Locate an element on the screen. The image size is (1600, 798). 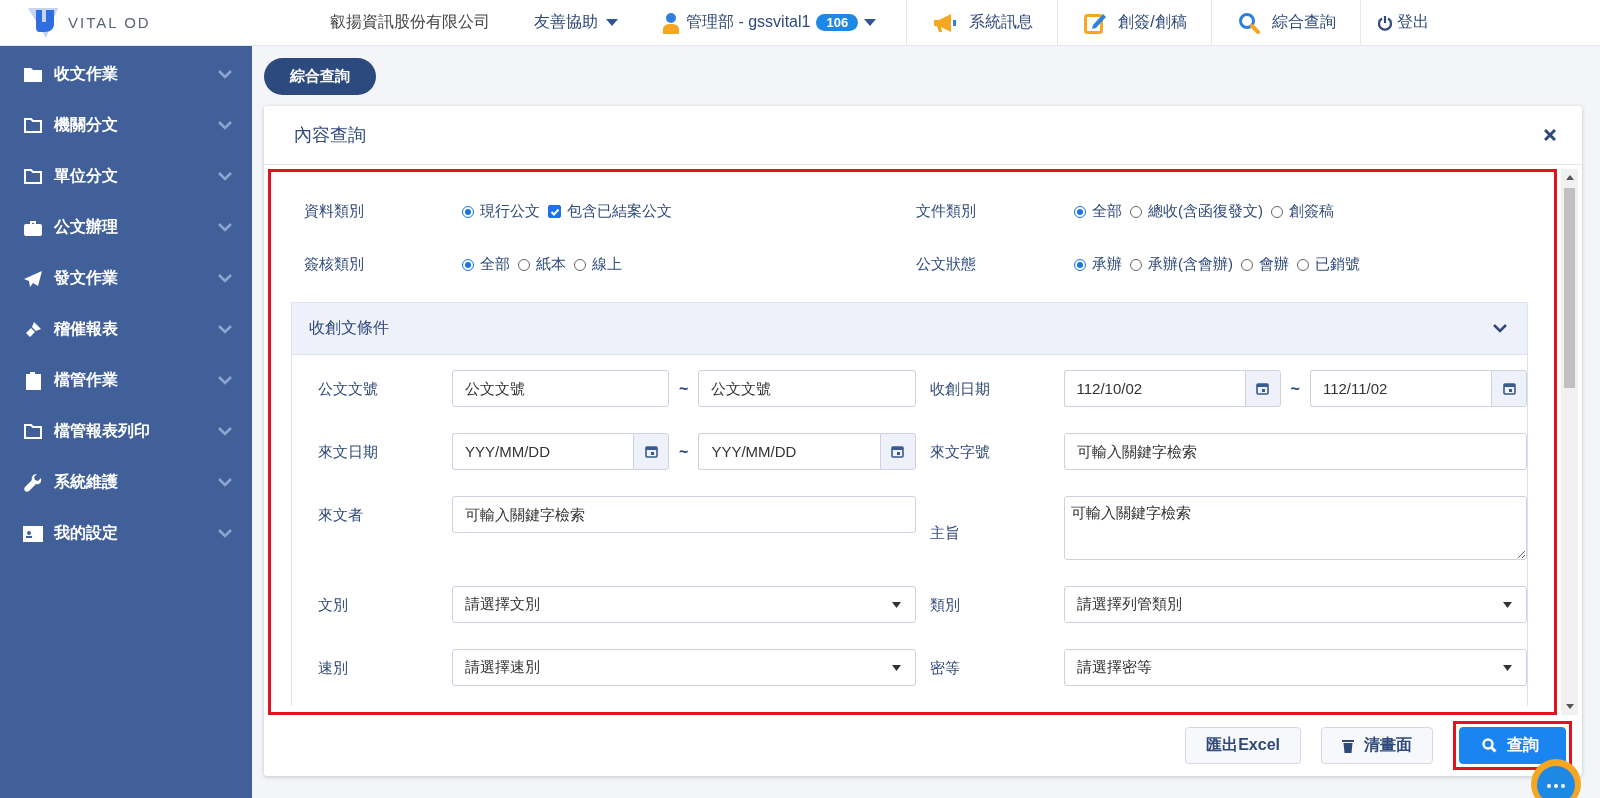
radio-option: 承辦(含會辦) is located at coordinates (1181, 264).